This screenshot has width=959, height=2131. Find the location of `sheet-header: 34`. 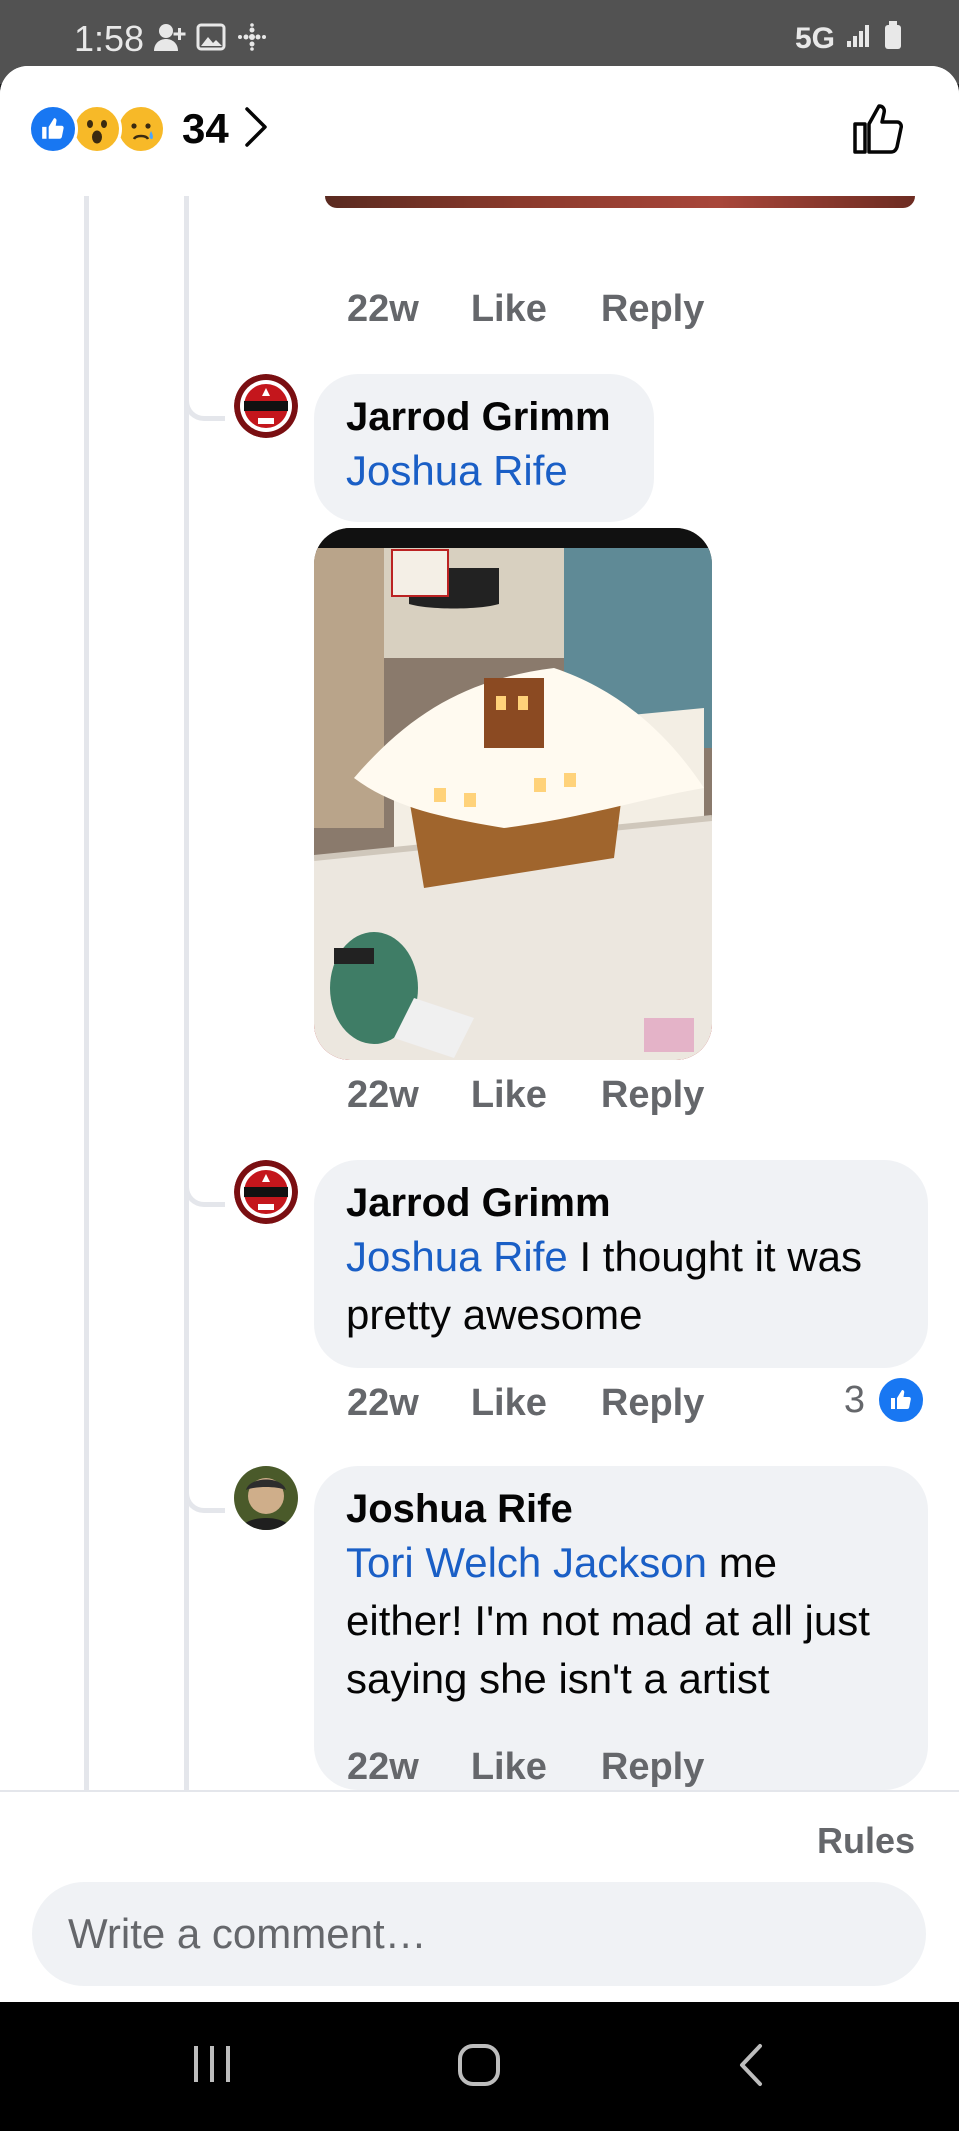

sheet-header: 34 is located at coordinates (479, 131).